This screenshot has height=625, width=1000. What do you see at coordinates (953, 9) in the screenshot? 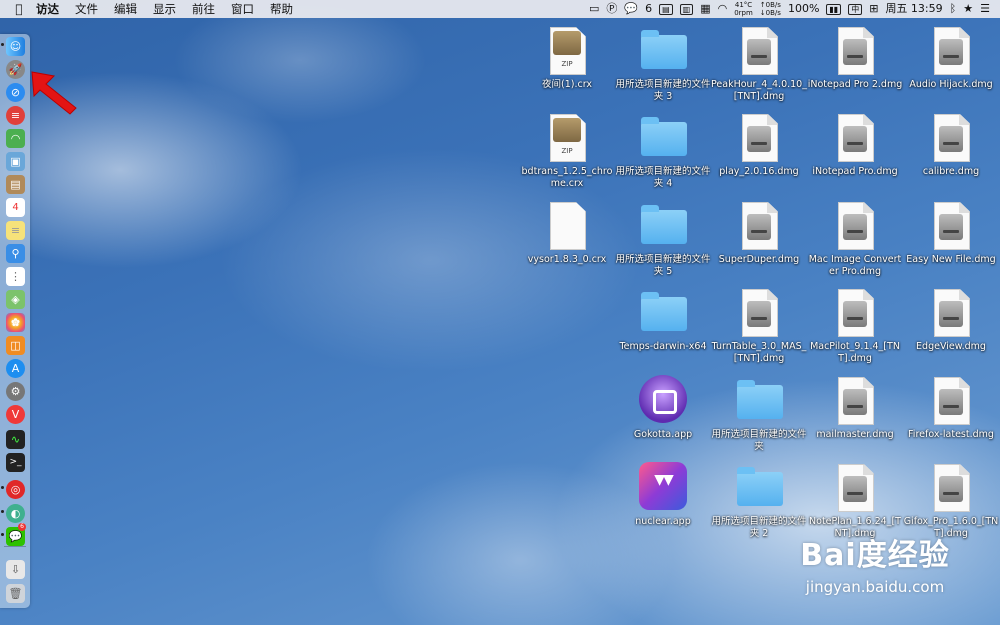
I see `bluetooth-icon: ᛒ` at bounding box center [953, 9].